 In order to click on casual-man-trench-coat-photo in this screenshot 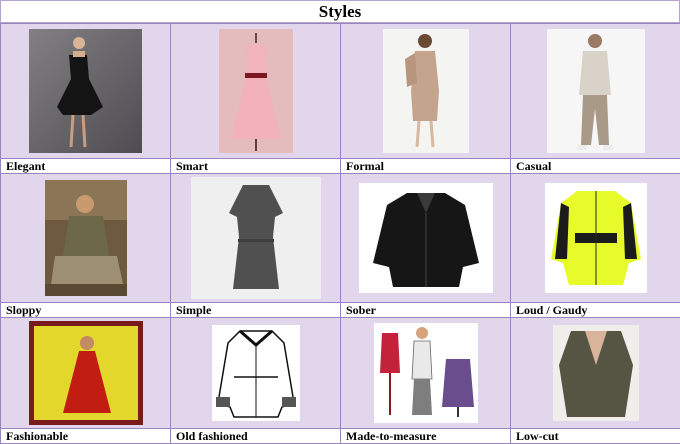, I will do `click(596, 91)`.